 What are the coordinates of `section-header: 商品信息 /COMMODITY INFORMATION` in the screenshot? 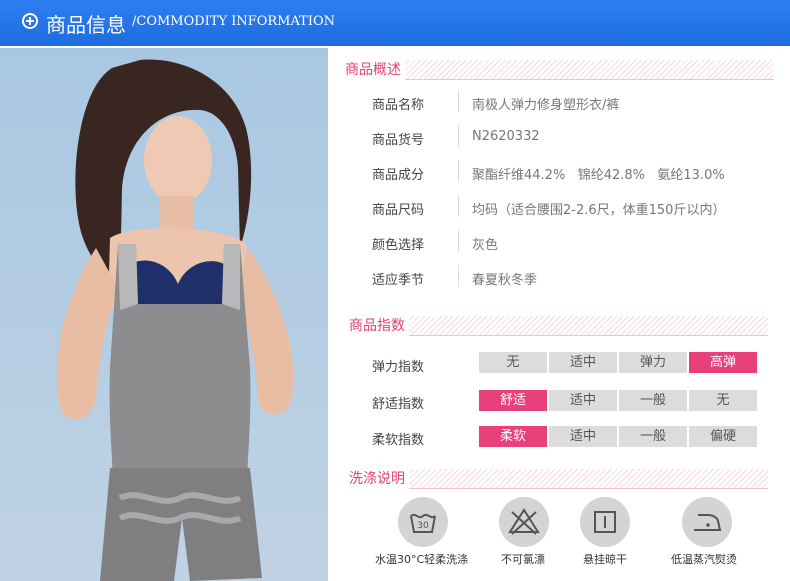 It's located at (395, 23).